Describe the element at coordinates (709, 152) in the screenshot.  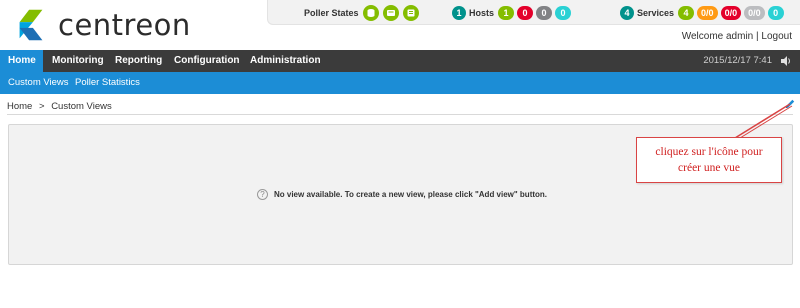
I see `annotation-line-1: cliquez sur l'icône pour` at that location.